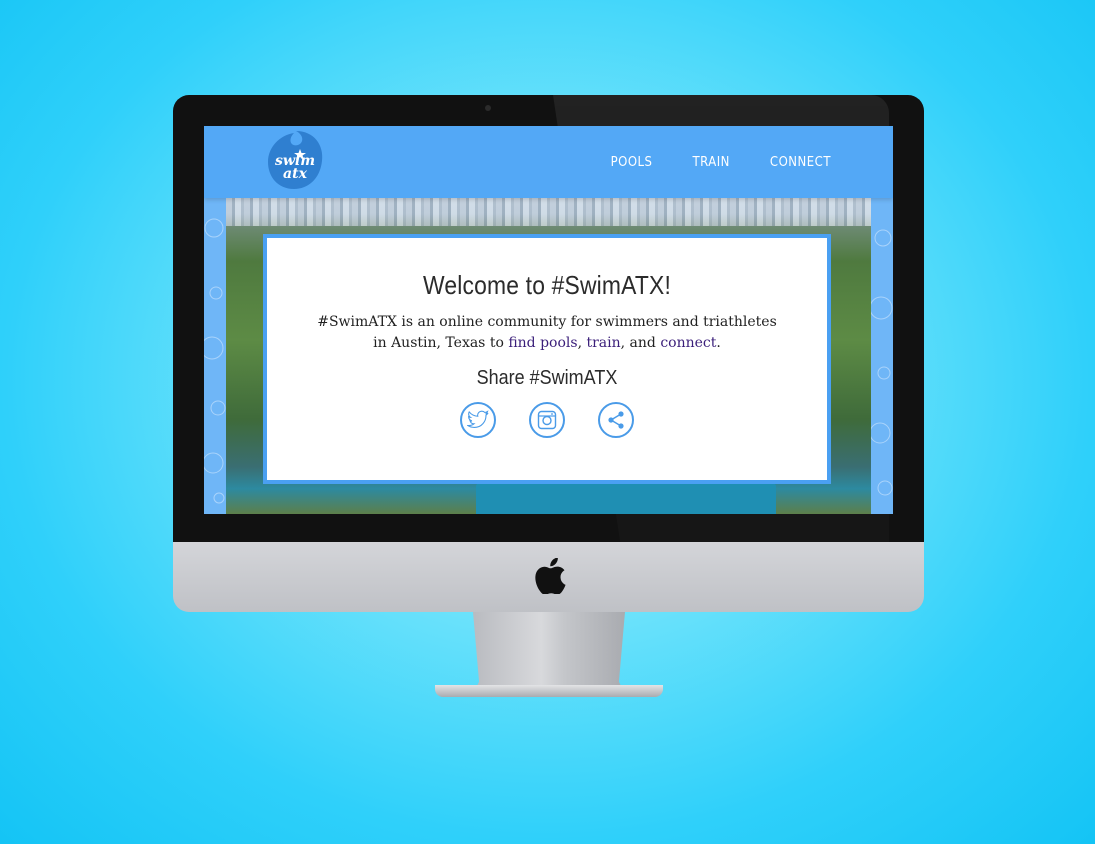  I want to click on bubble-border-left, so click(215, 356).